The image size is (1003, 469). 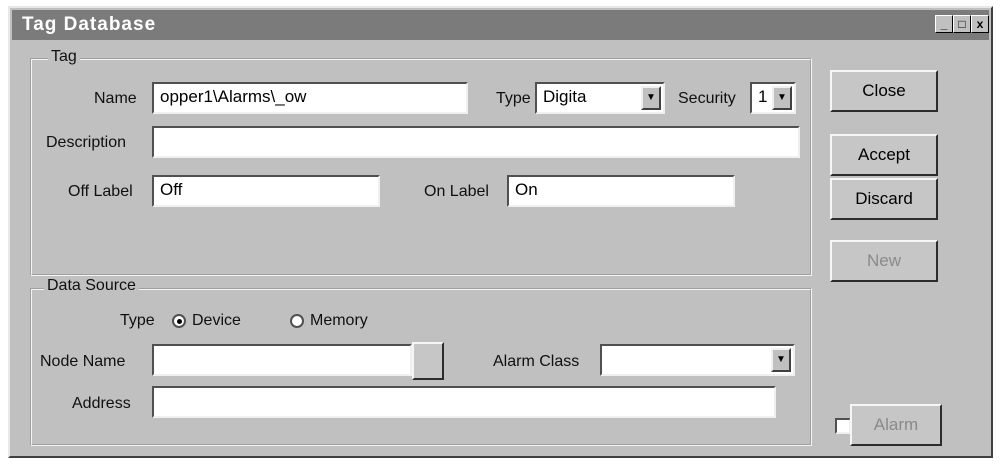 I want to click on alarm-checkbox, so click(x=843, y=426).